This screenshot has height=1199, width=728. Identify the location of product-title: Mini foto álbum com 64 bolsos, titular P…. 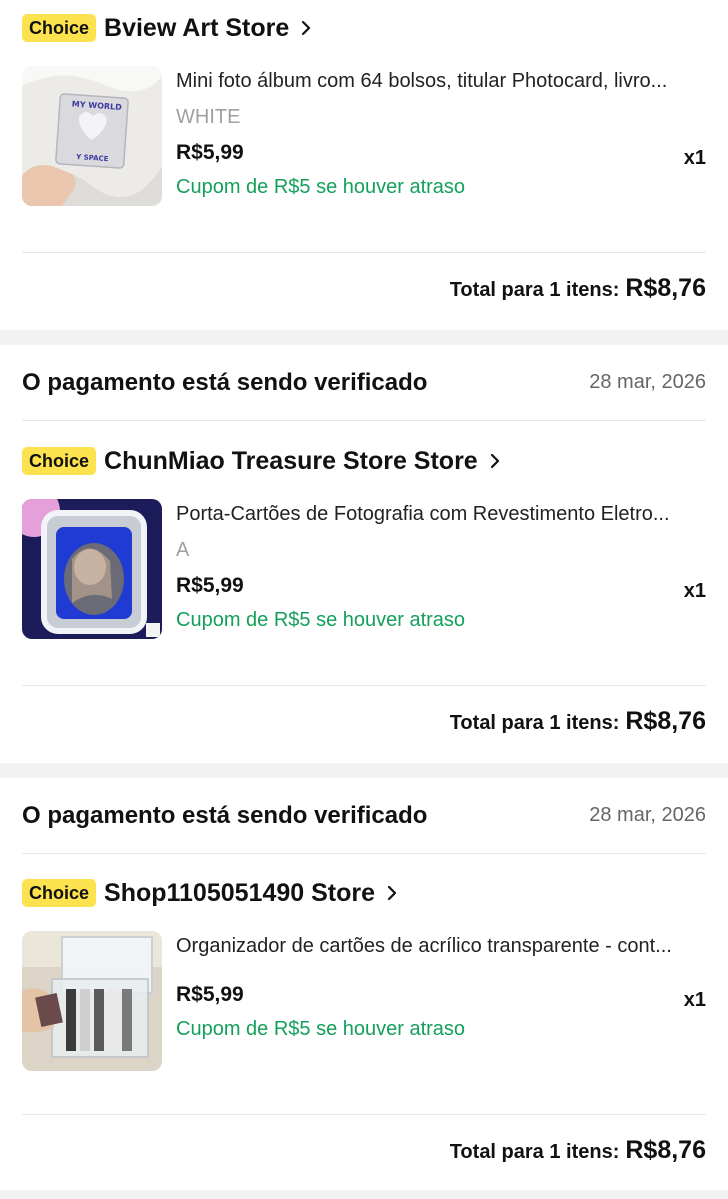
(442, 81).